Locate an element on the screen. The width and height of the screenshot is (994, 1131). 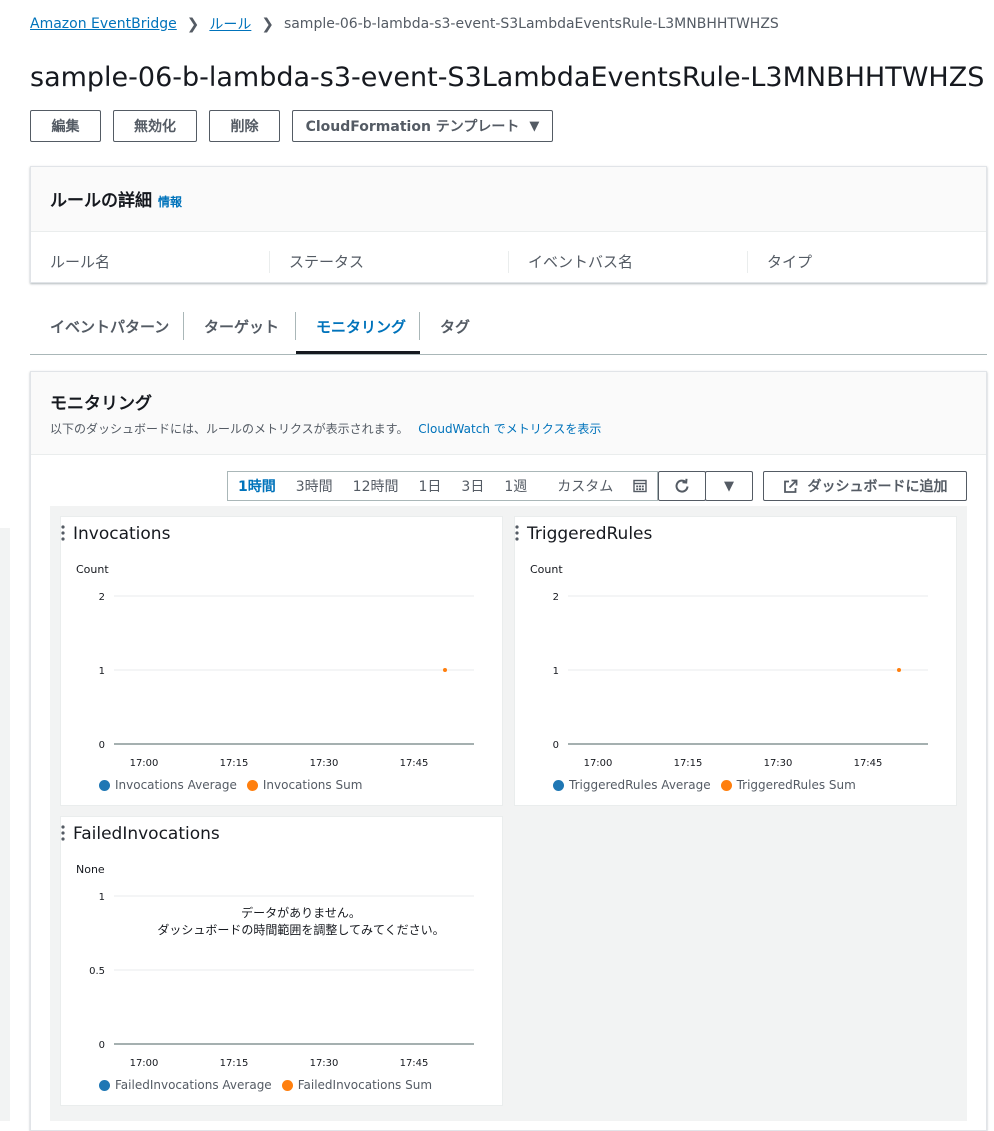
legend-item: TriggeredRules Average is located at coordinates (632, 785).